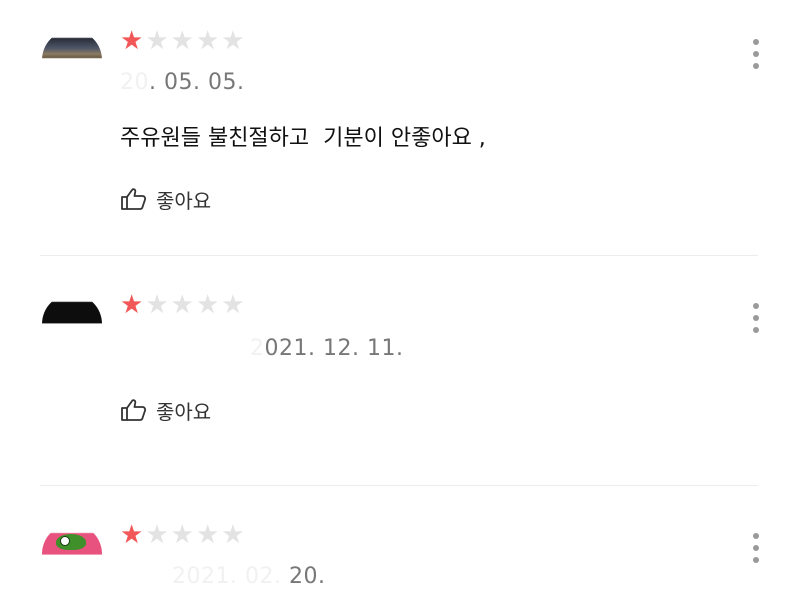 This screenshot has height=600, width=800. Describe the element at coordinates (257, 348) in the screenshot. I see `masked-date-part: 2` at that location.